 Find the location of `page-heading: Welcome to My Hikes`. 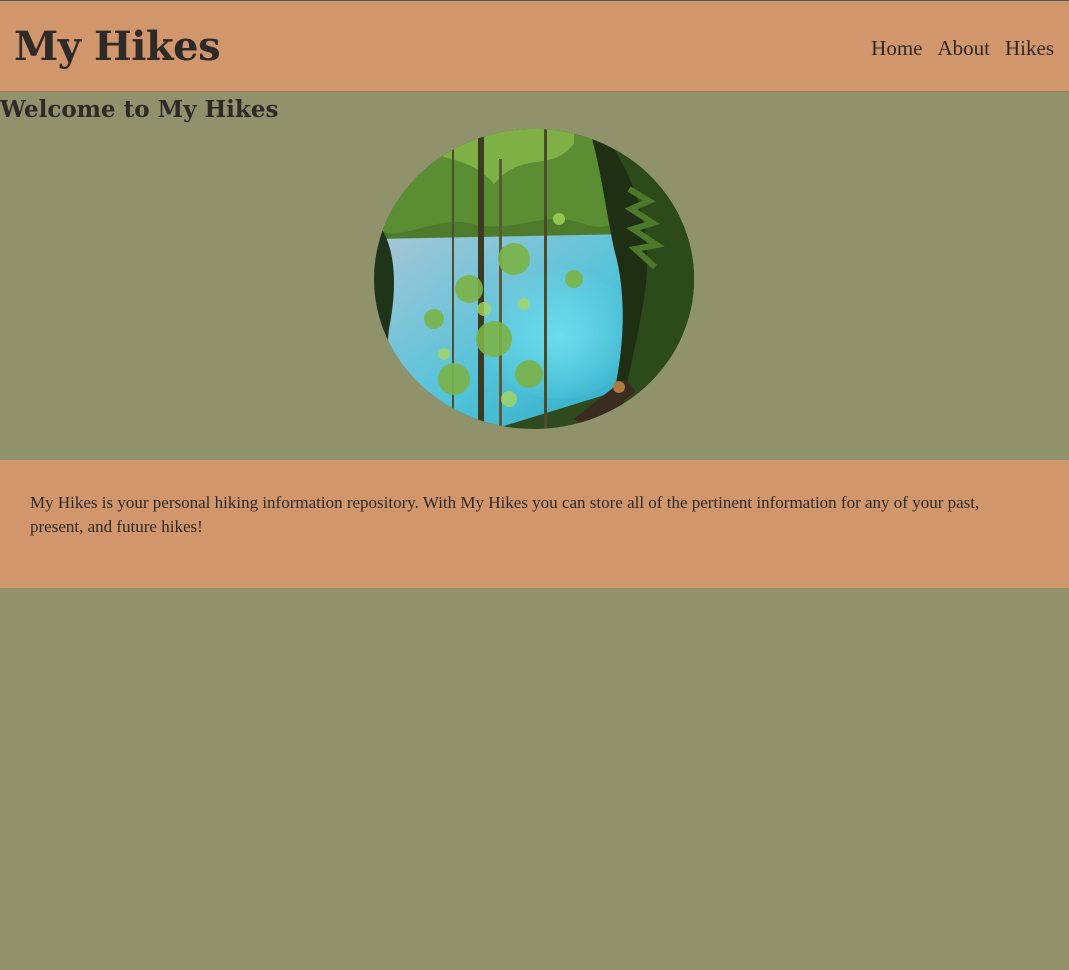

page-heading: Welcome to My Hikes is located at coordinates (139, 109).